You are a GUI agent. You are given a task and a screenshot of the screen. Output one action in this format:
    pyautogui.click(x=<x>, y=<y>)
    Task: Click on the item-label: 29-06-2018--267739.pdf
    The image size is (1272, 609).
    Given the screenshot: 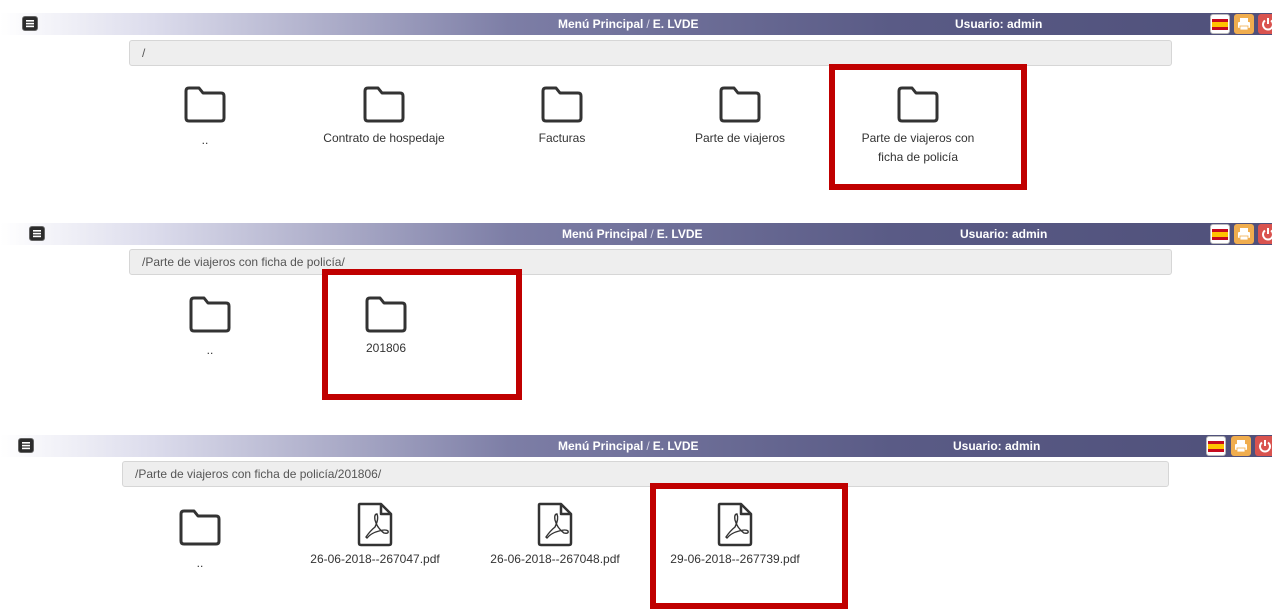 What is the action you would take?
    pyautogui.click(x=735, y=559)
    